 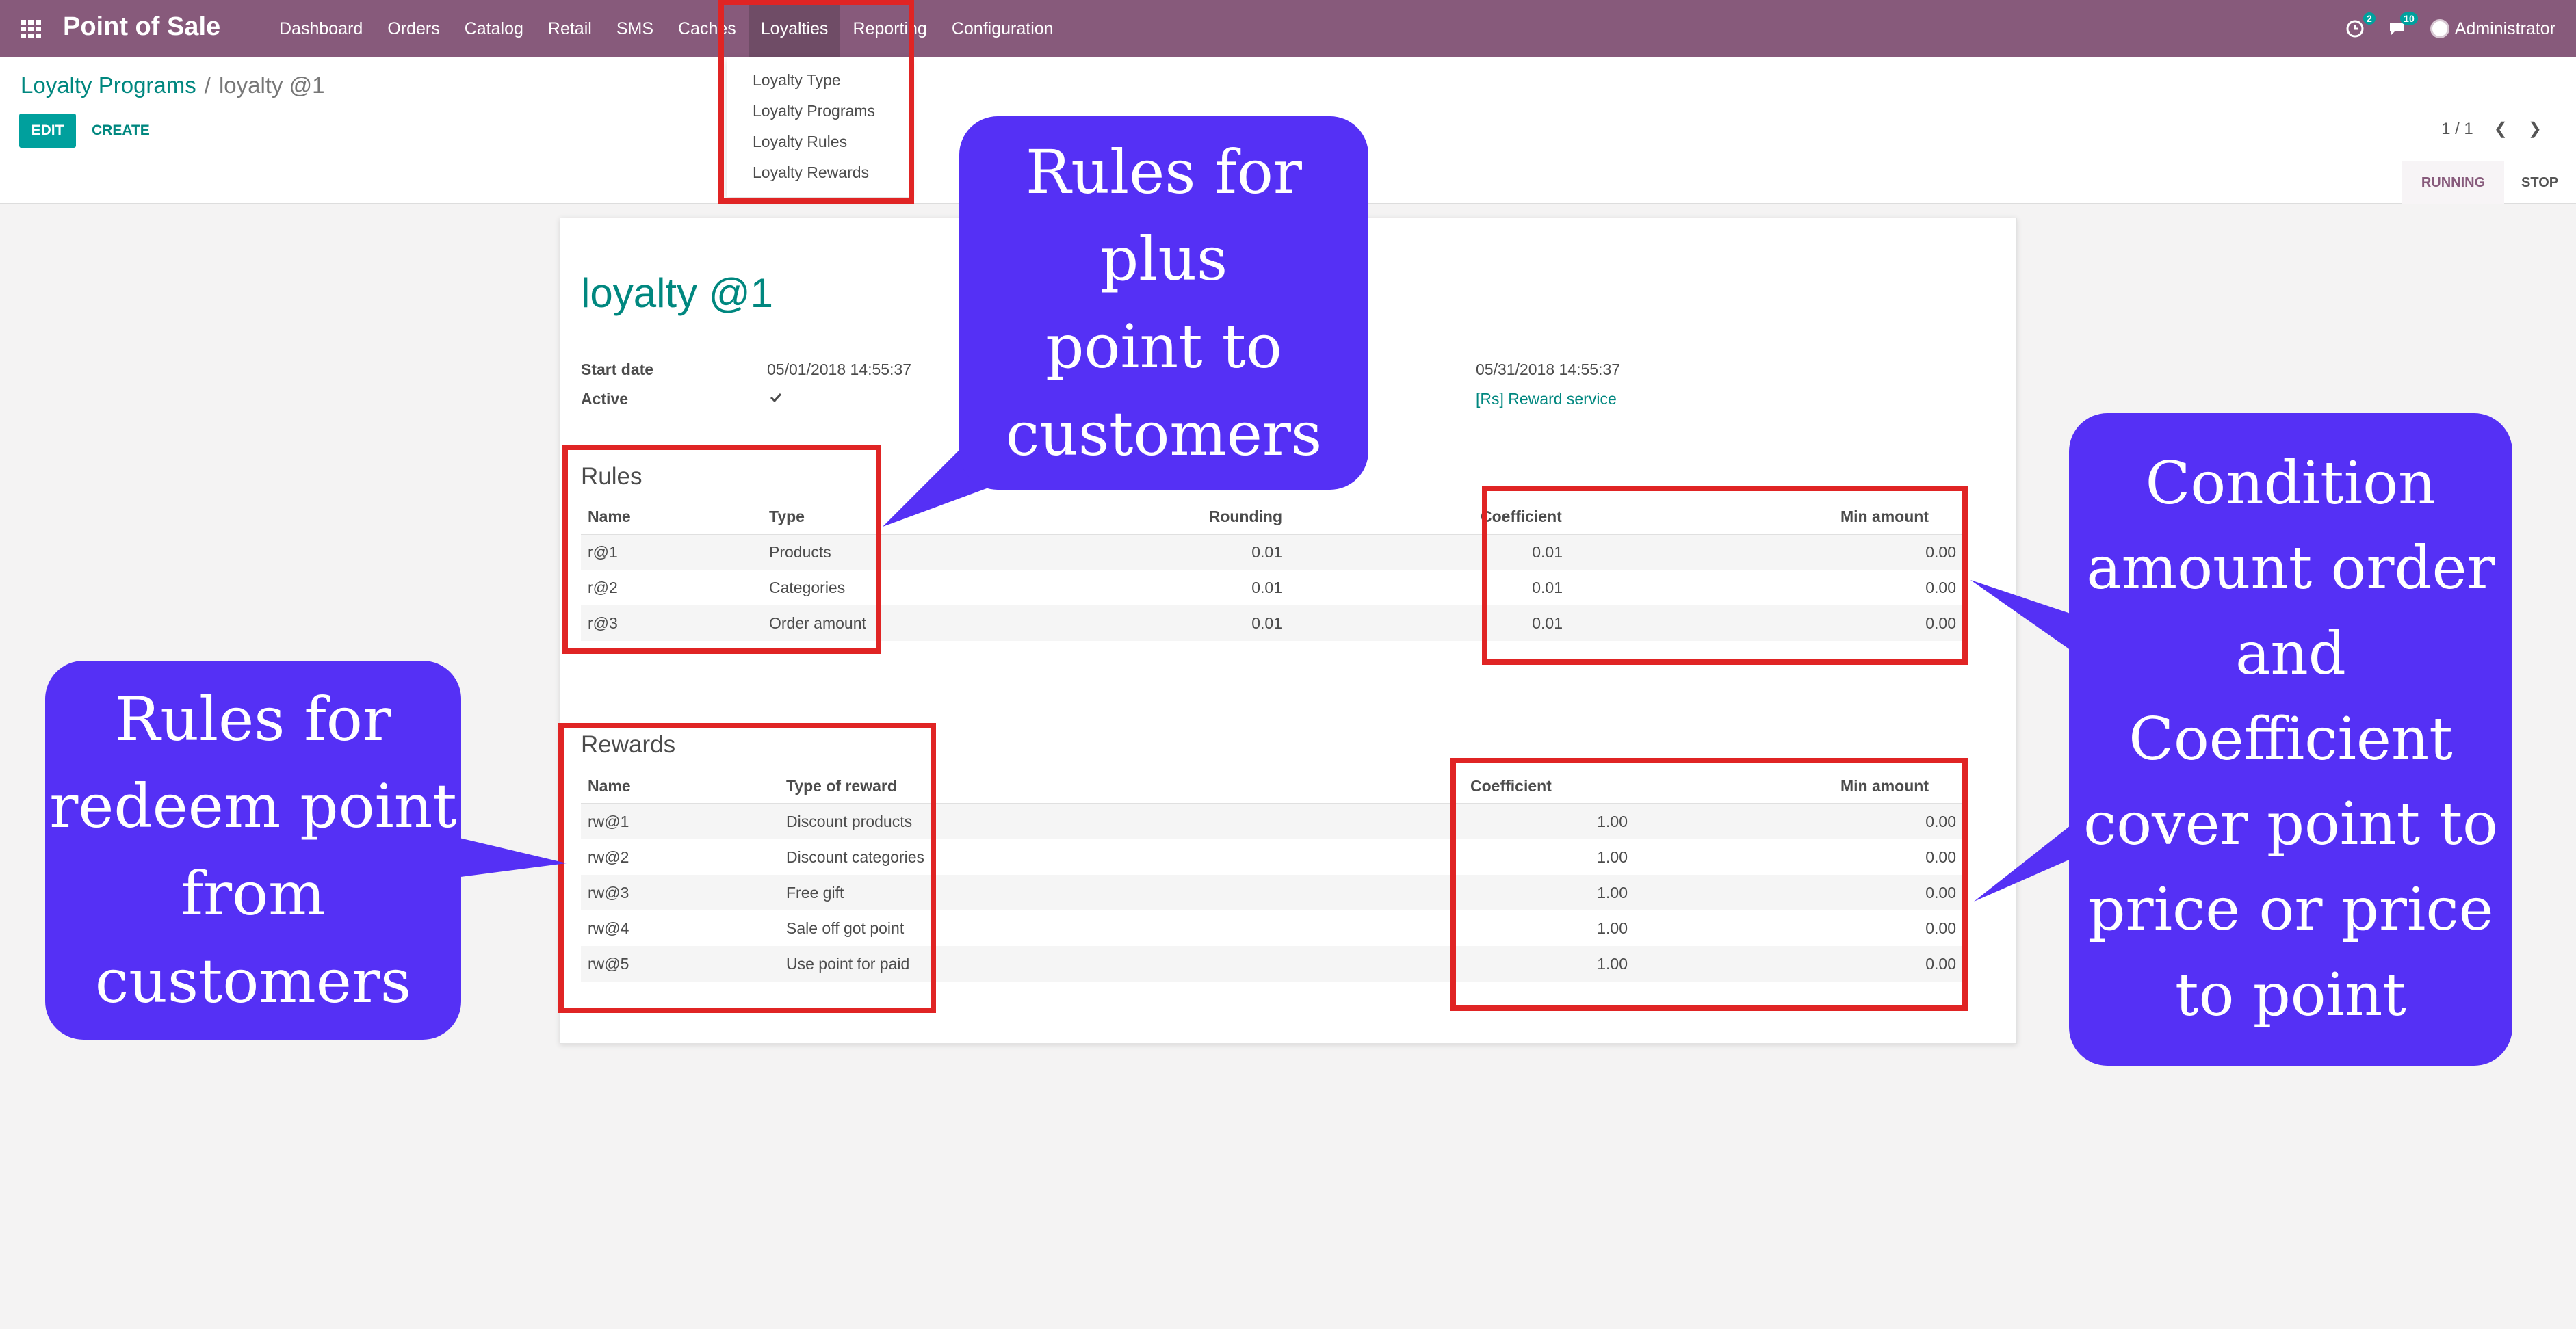 What do you see at coordinates (253, 806) in the screenshot?
I see `callout-line: redeem point` at bounding box center [253, 806].